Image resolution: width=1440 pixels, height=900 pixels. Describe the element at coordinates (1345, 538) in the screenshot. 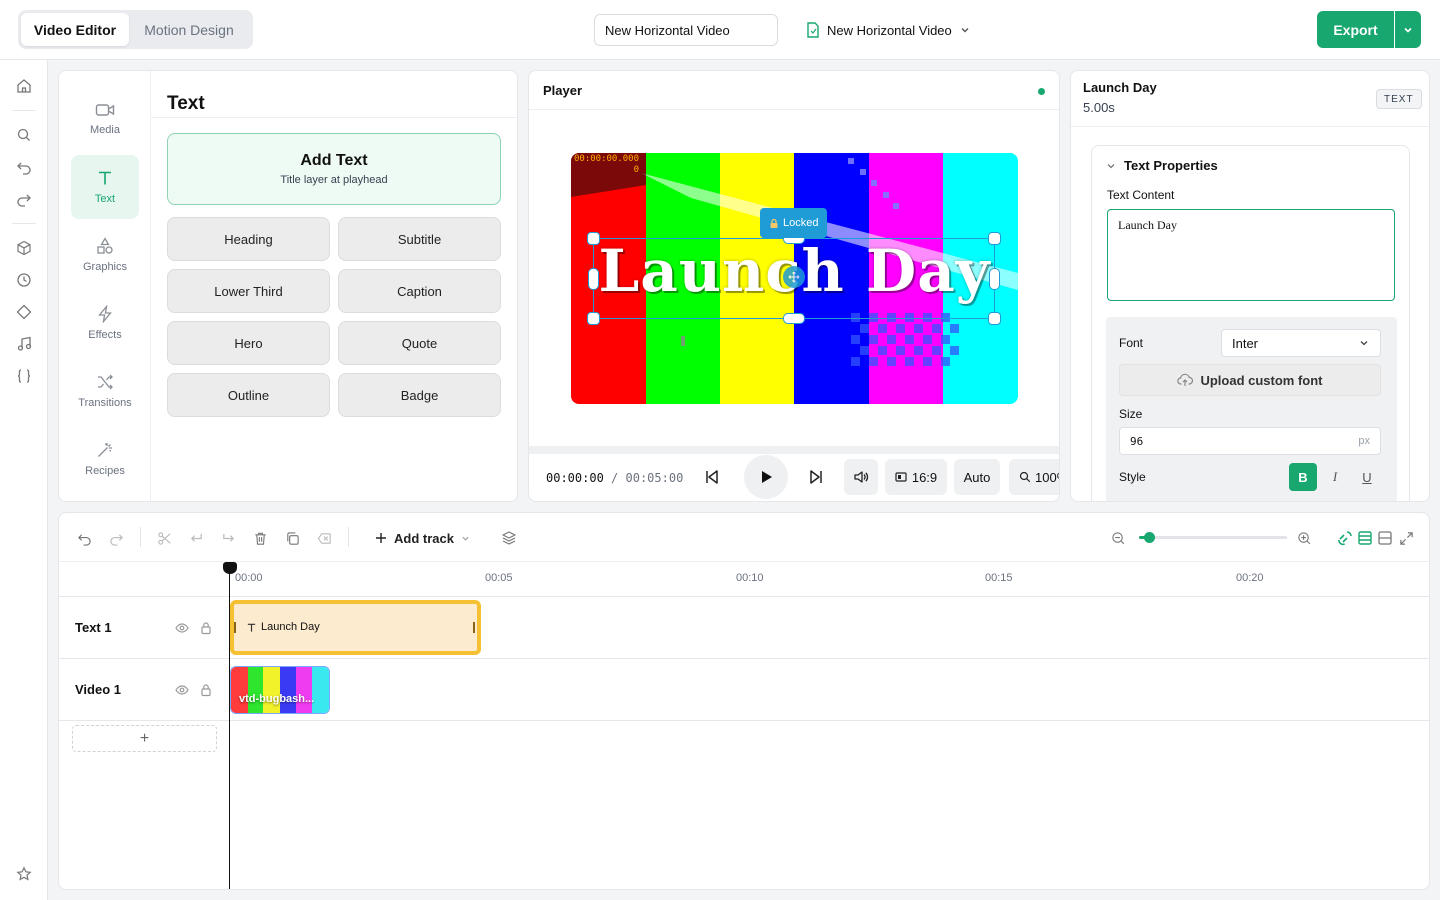

I see `magnet-snap-icon` at that location.